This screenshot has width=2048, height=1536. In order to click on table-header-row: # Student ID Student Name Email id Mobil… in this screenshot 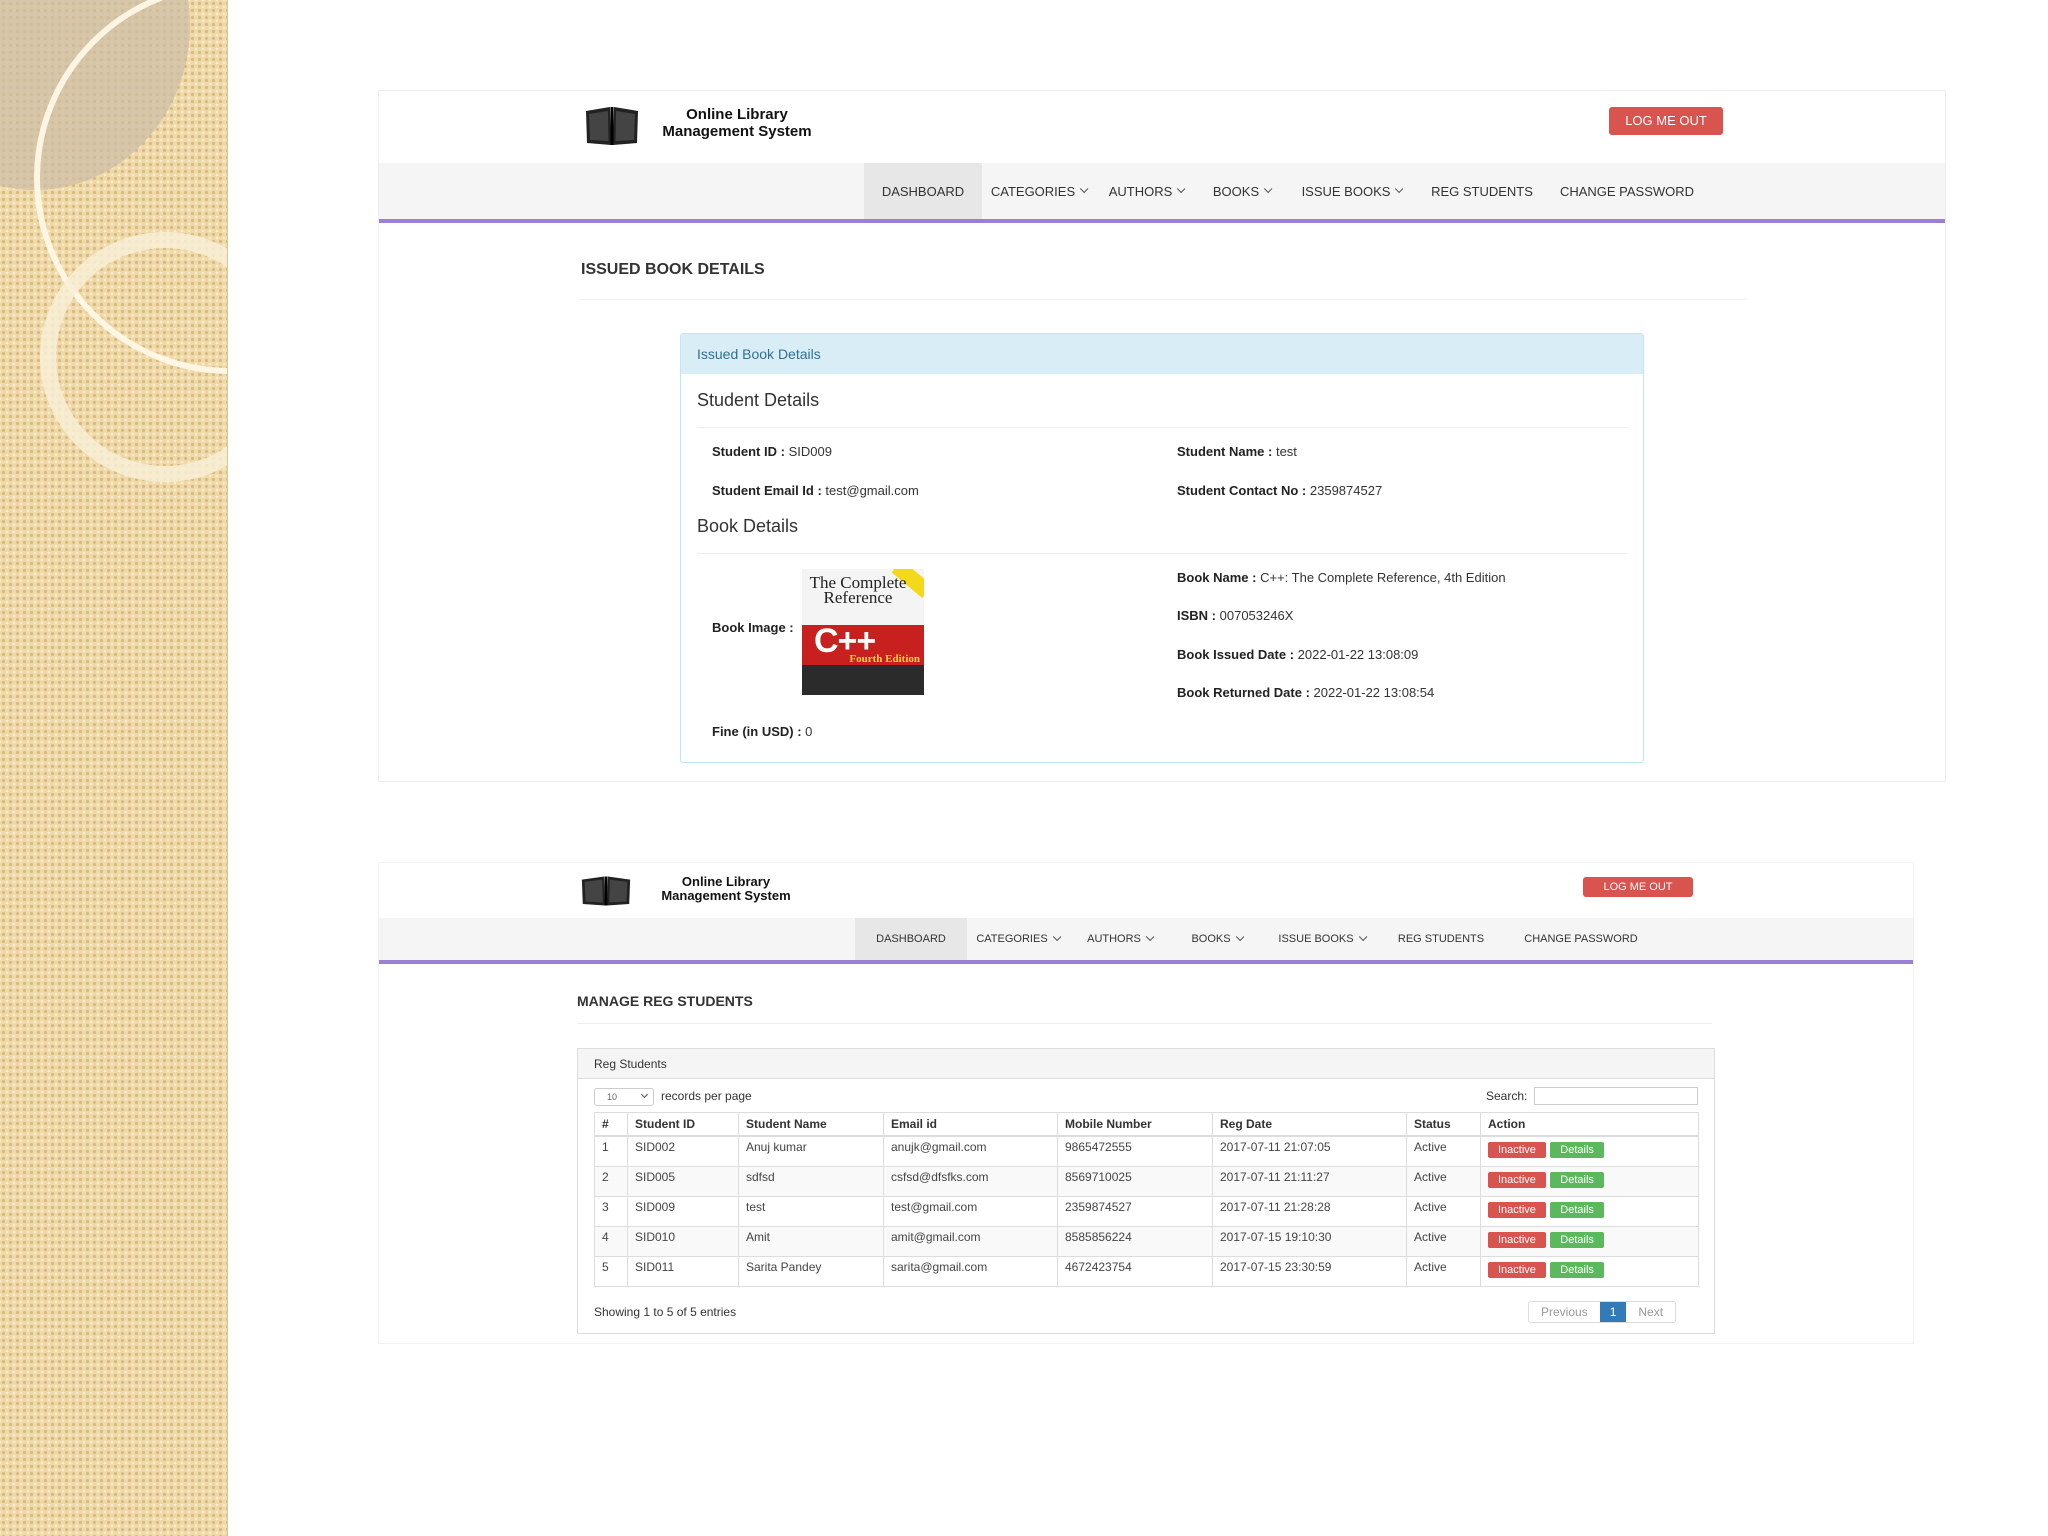, I will do `click(1146, 1124)`.